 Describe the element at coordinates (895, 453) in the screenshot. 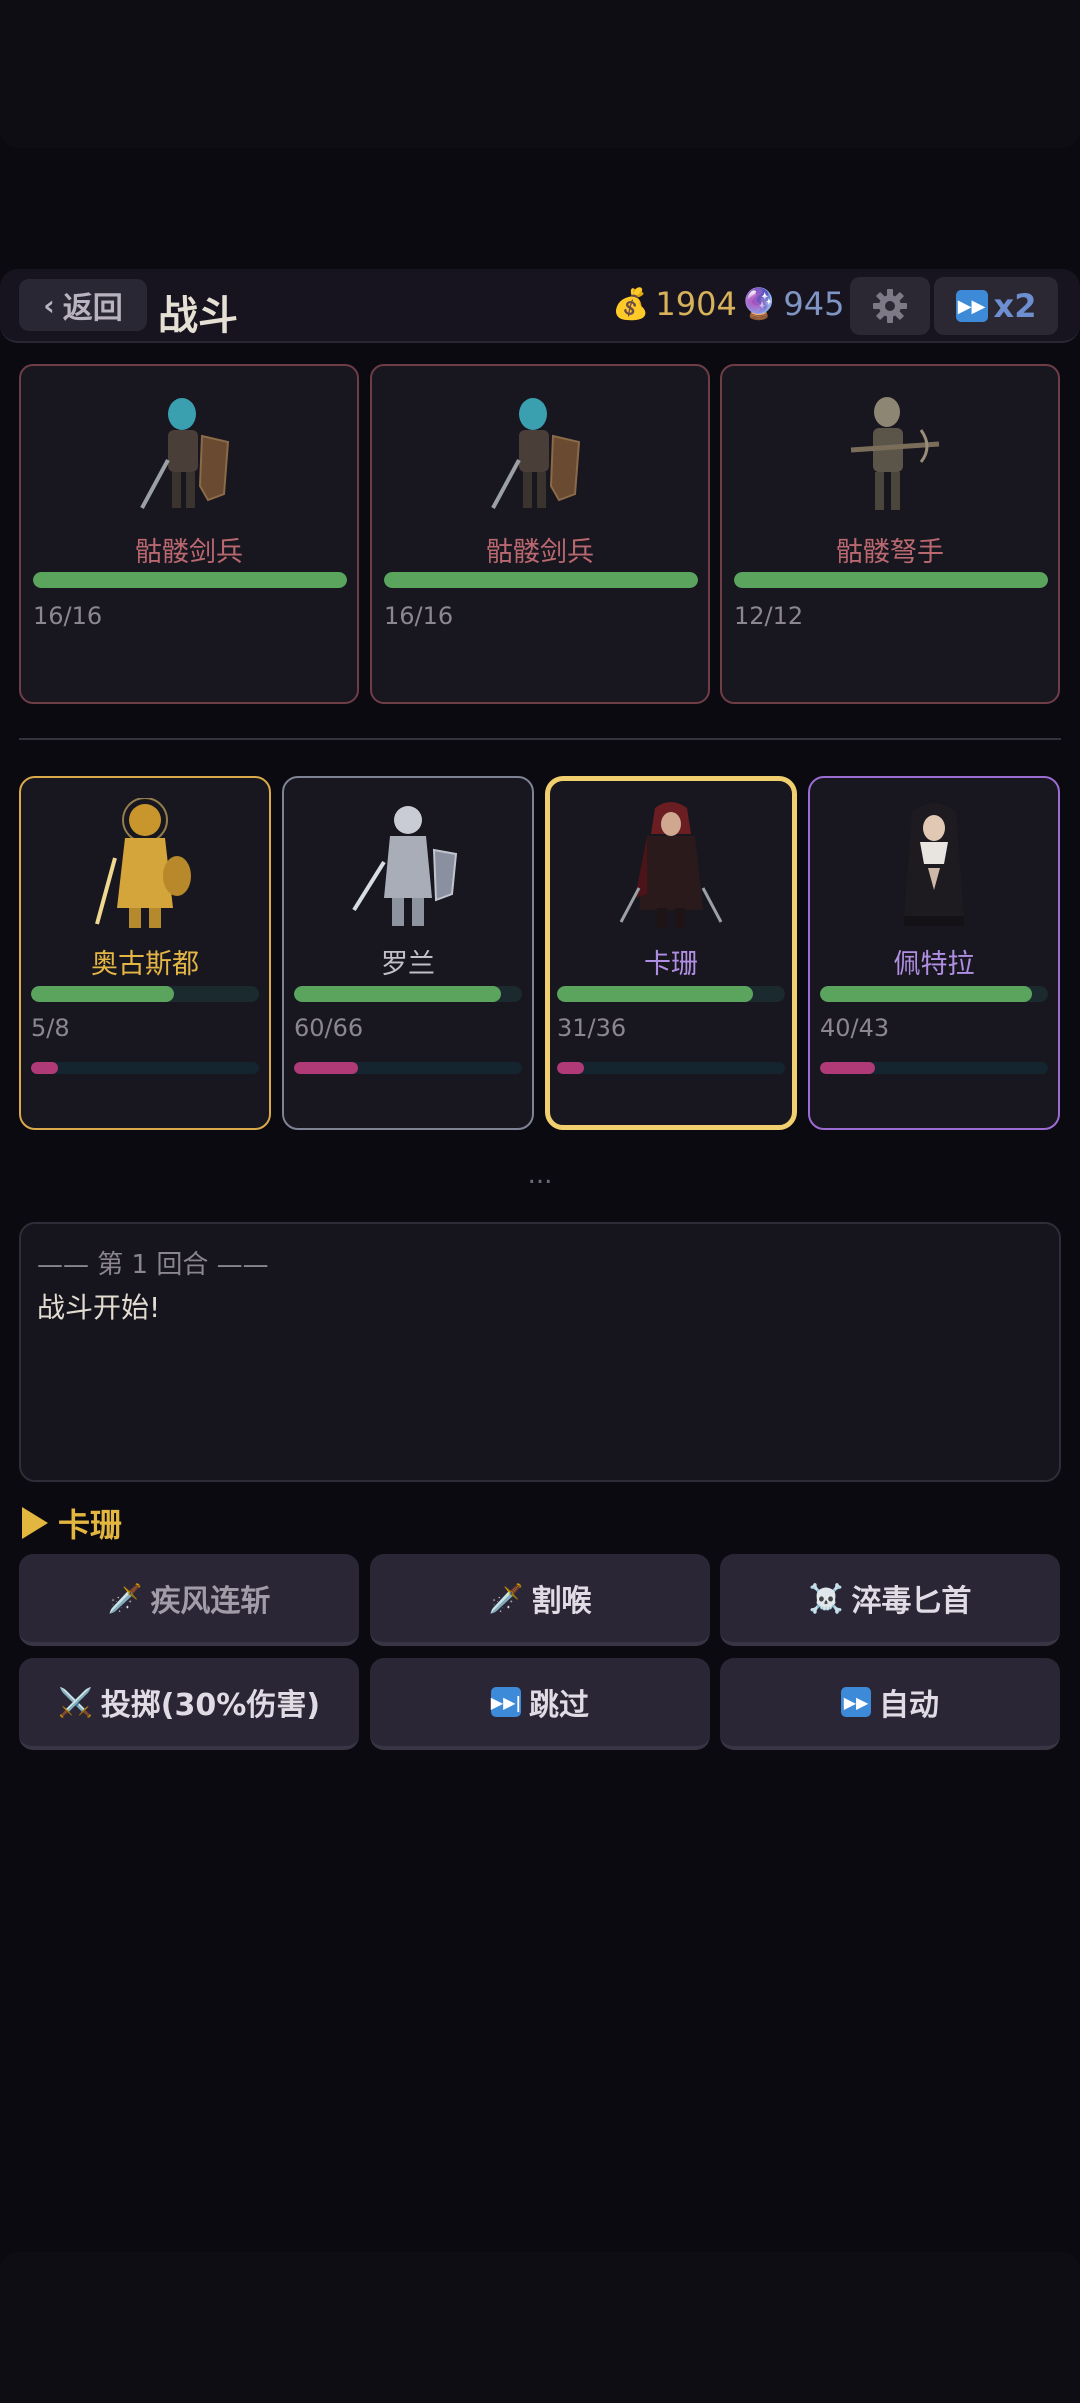

I see `skeleton-crossbowman-portrait` at that location.